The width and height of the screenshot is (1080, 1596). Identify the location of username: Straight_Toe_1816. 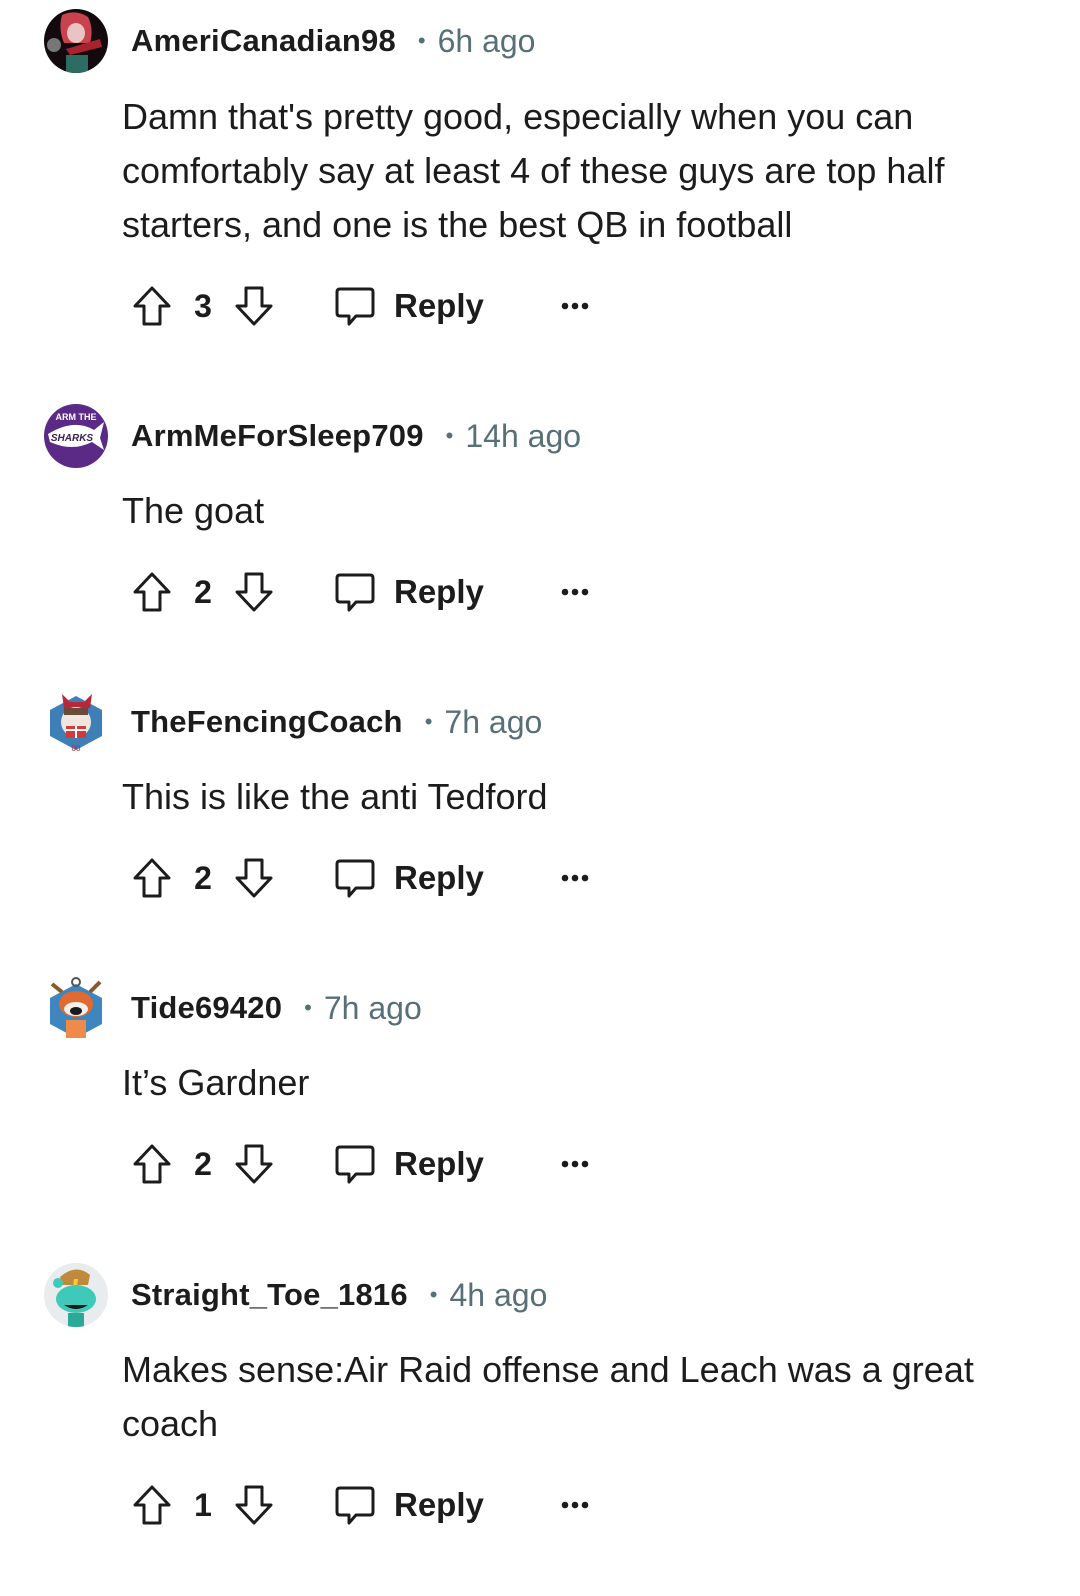
(269, 1295).